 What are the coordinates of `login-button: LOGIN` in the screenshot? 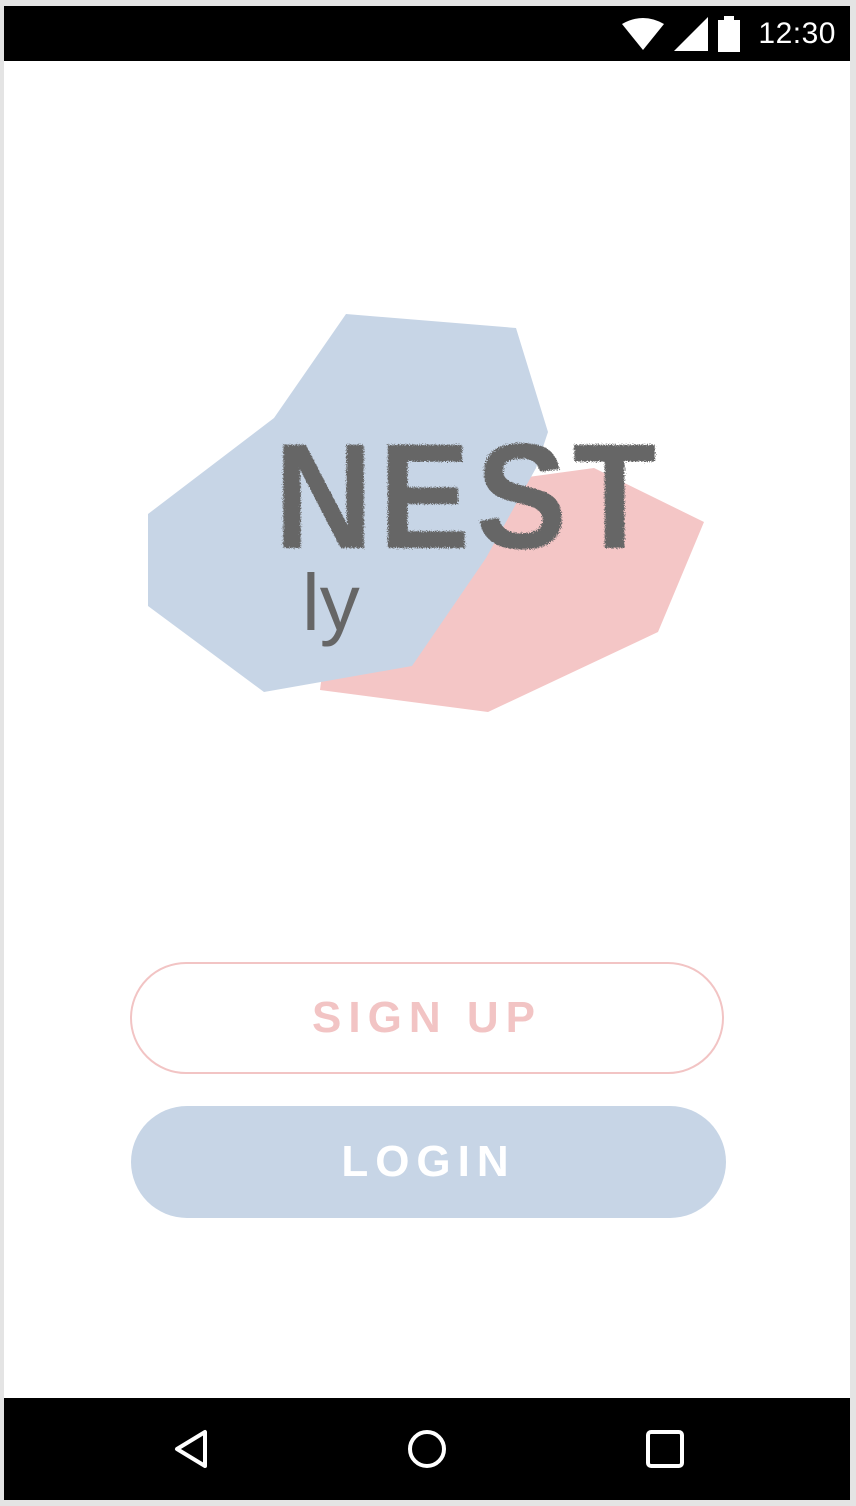 It's located at (428, 1162).